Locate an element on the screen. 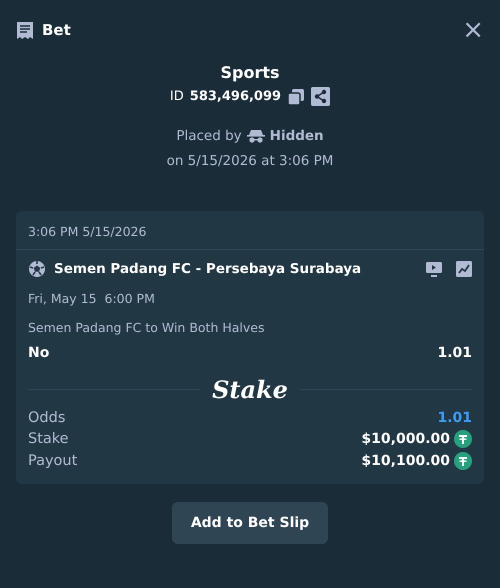 This screenshot has height=588, width=500. live-stream-button is located at coordinates (434, 269).